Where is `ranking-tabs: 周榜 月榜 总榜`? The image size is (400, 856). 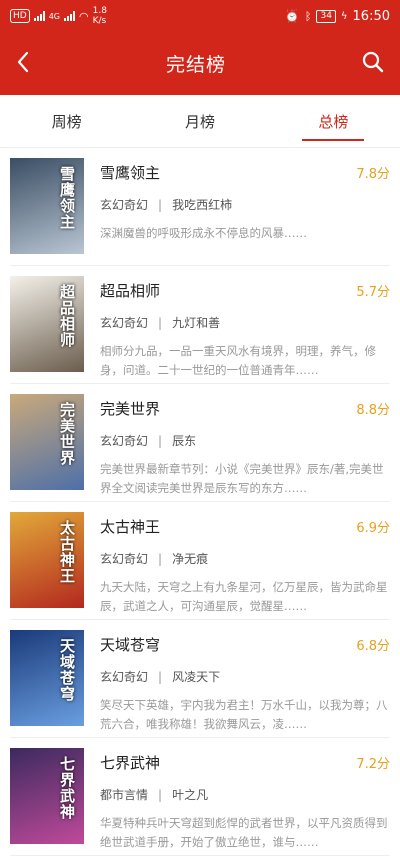
ranking-tabs: 周榜 月榜 总榜 is located at coordinates (200, 121).